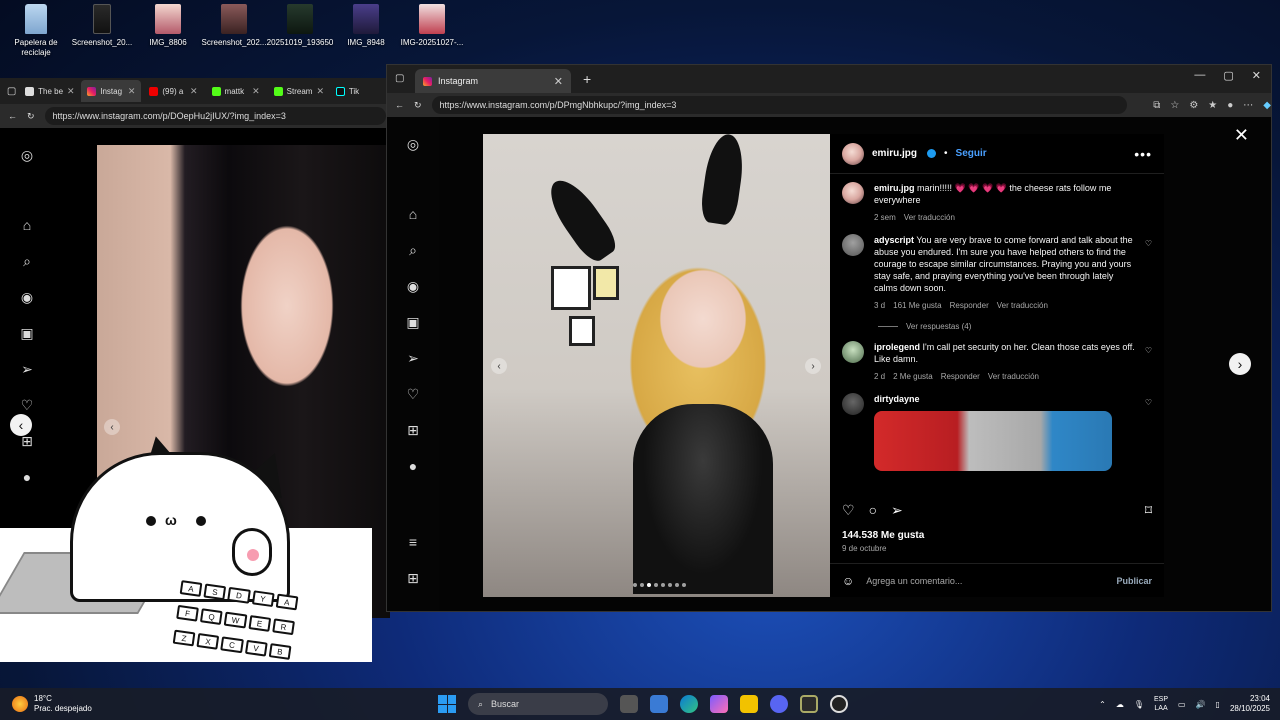  Describe the element at coordinates (894, 240) in the screenshot. I see `comment-author: adyscript` at that location.